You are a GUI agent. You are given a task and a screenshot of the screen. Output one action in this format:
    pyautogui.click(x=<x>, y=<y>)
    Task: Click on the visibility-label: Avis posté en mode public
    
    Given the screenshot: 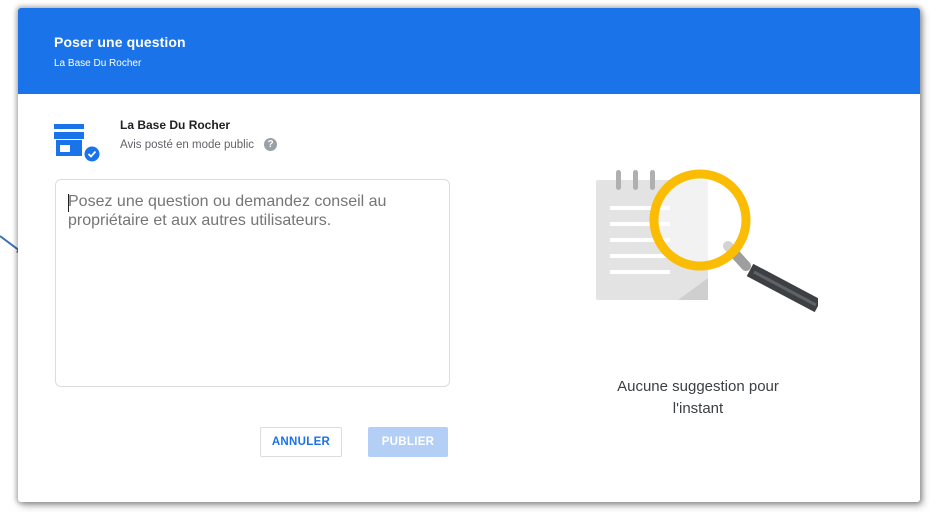 What is the action you would take?
    pyautogui.click(x=187, y=144)
    